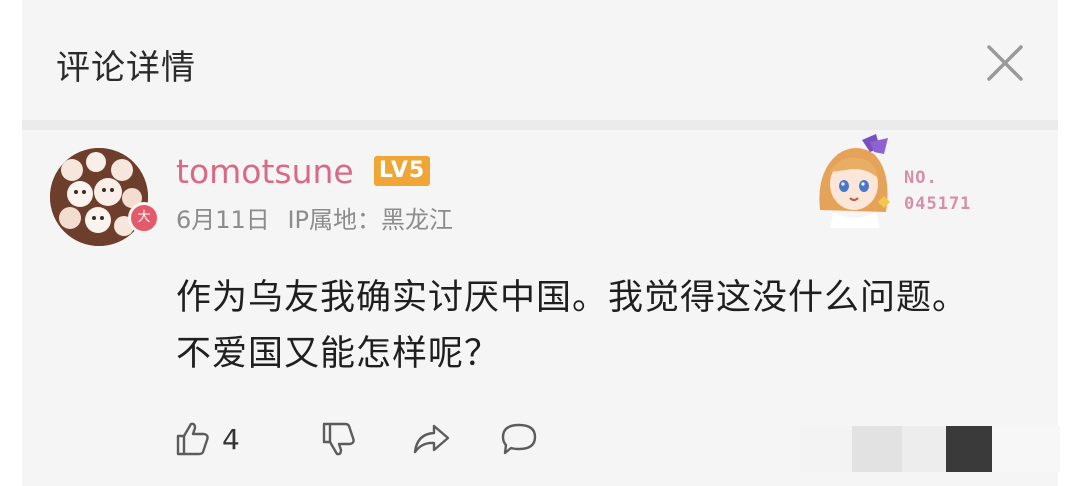 The height and width of the screenshot is (486, 1080). What do you see at coordinates (370, 220) in the screenshot?
I see `ip-location: IP属地：黑龙江` at bounding box center [370, 220].